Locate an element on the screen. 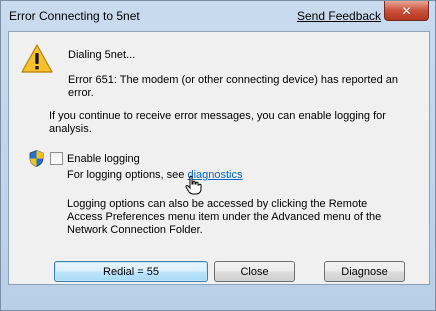 Image resolution: width=436 pixels, height=311 pixels. enable-logging-label: Enable logging is located at coordinates (103, 159).